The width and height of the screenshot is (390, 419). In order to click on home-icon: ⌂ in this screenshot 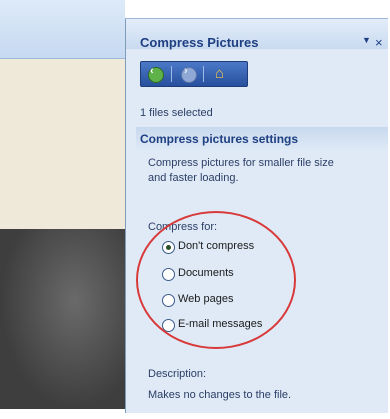, I will do `click(220, 73)`.